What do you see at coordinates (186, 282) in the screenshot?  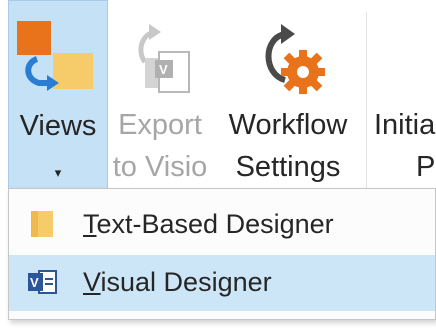 I see `visual-designer-label: isual Designer` at bounding box center [186, 282].